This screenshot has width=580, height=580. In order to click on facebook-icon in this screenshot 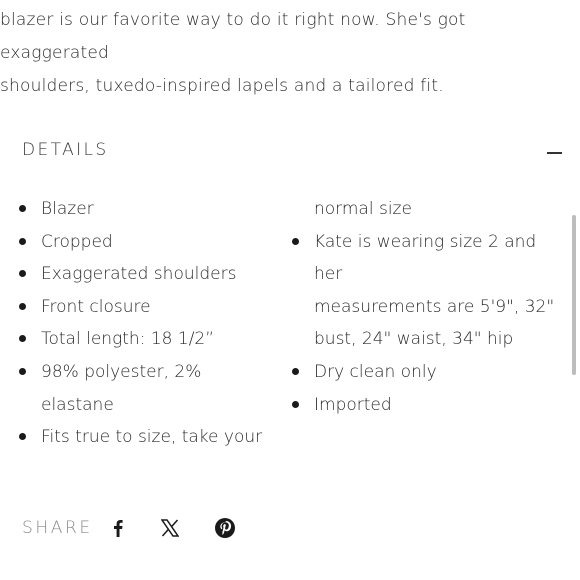, I will do `click(118, 528)`.